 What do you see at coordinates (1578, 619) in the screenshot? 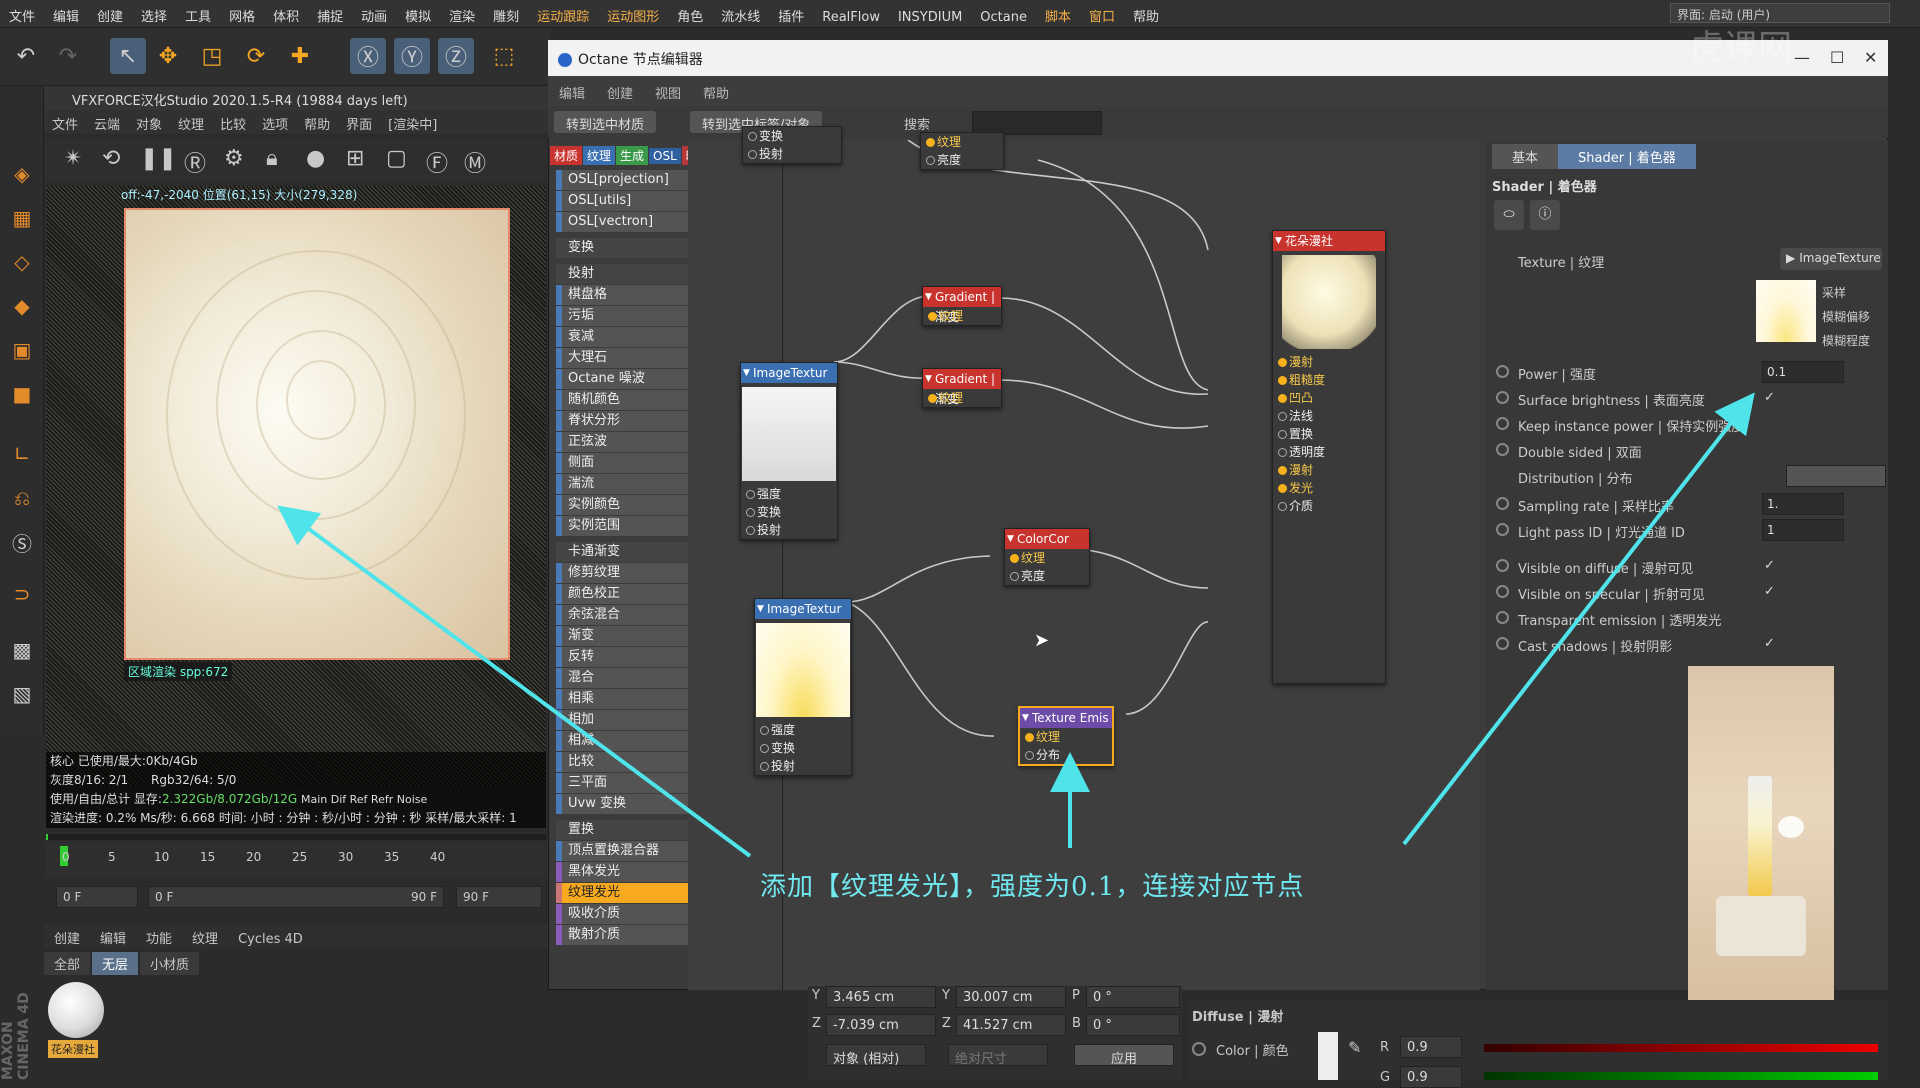
I see `arrow-to-power` at bounding box center [1578, 619].